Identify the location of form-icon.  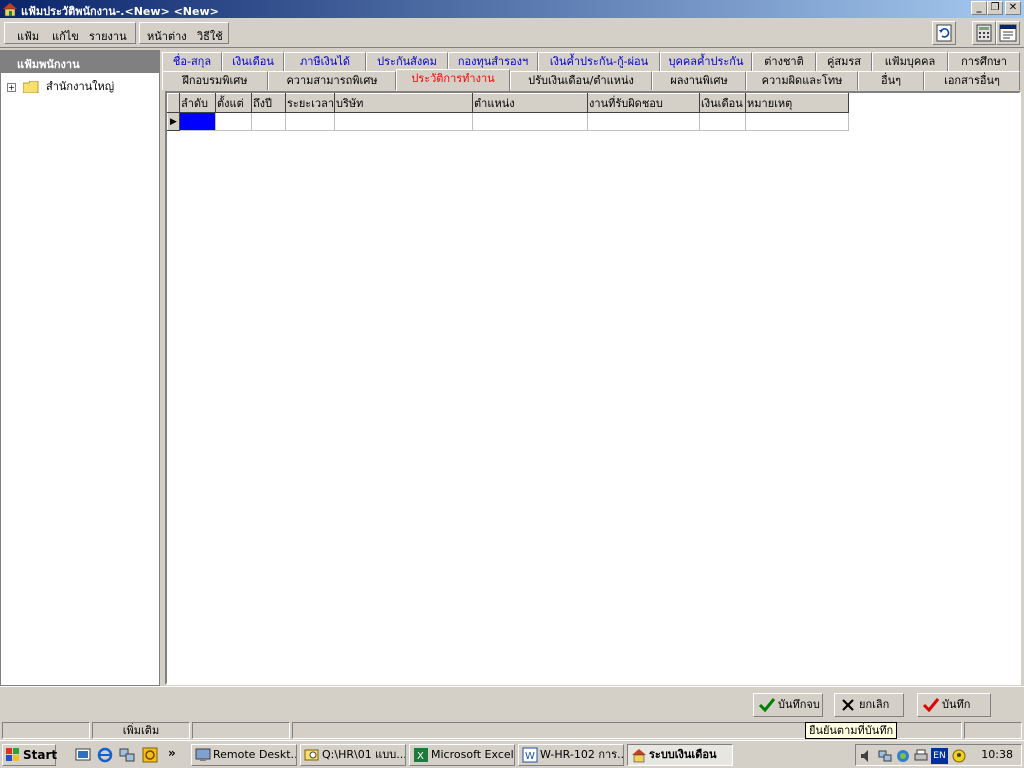
(1008, 33).